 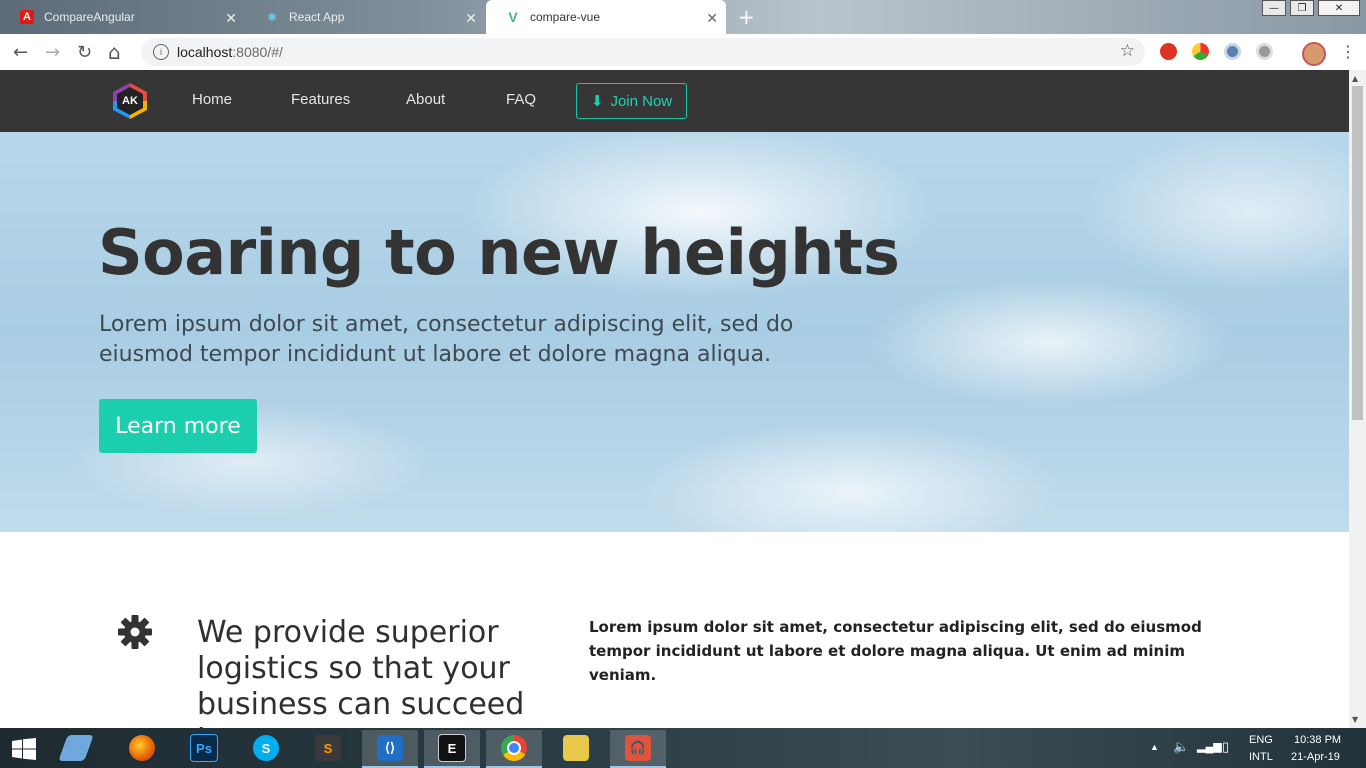 I want to click on tab-title: React App, so click(x=317, y=17).